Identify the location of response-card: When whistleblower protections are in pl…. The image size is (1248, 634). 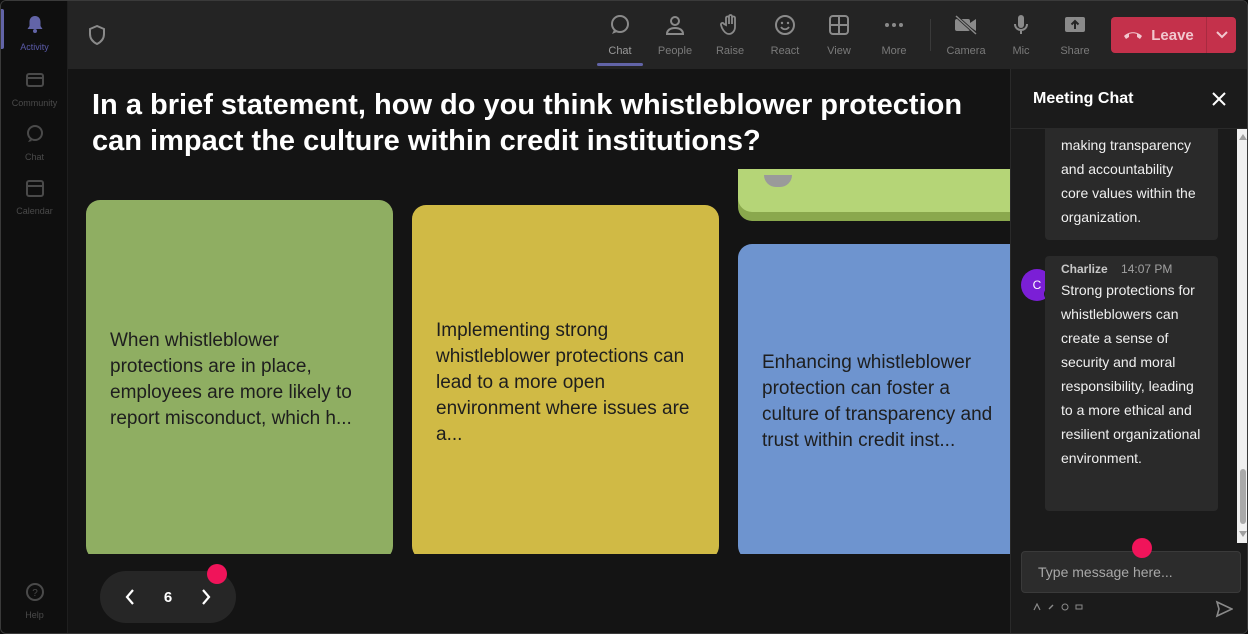
(239, 380).